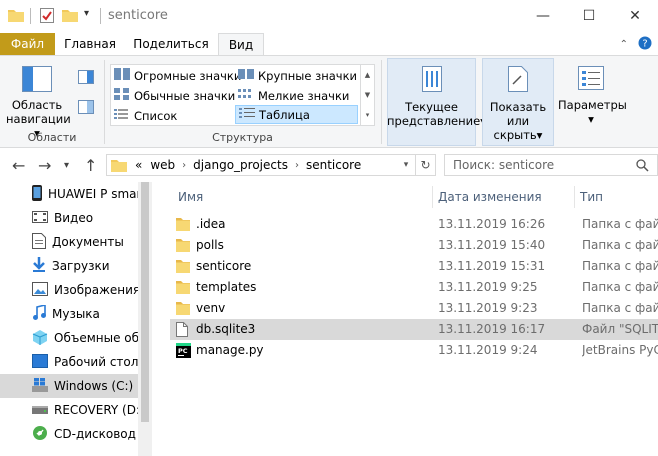  What do you see at coordinates (551, 165) in the screenshot?
I see `search-input: Поиск: senticore` at bounding box center [551, 165].